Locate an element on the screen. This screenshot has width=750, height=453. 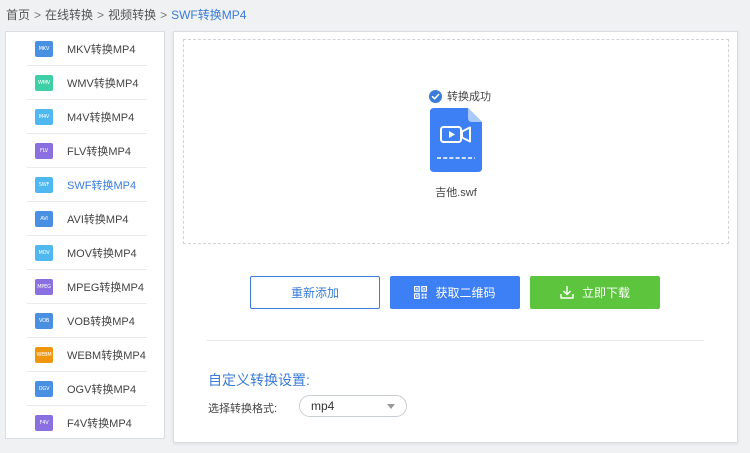
conversion-status: 转换成功 is located at coordinates (460, 96).